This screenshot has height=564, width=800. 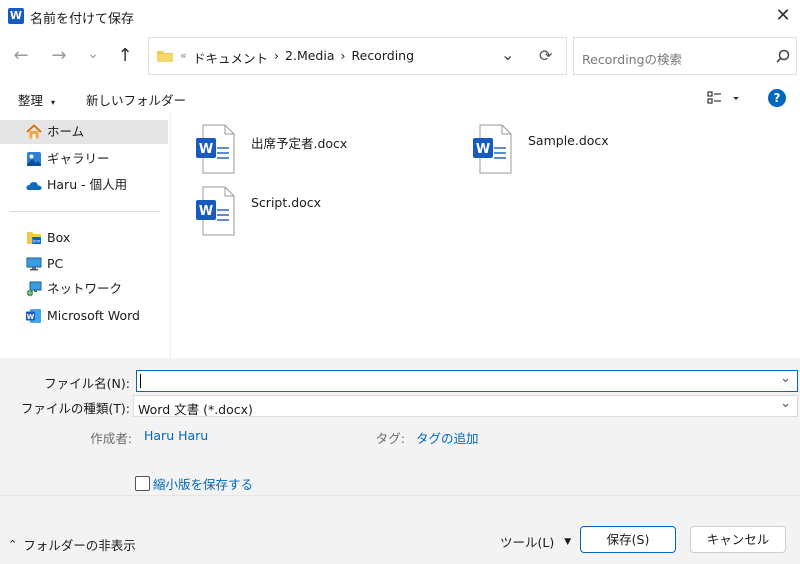 What do you see at coordinates (783, 56) in the screenshot?
I see `search-icon` at bounding box center [783, 56].